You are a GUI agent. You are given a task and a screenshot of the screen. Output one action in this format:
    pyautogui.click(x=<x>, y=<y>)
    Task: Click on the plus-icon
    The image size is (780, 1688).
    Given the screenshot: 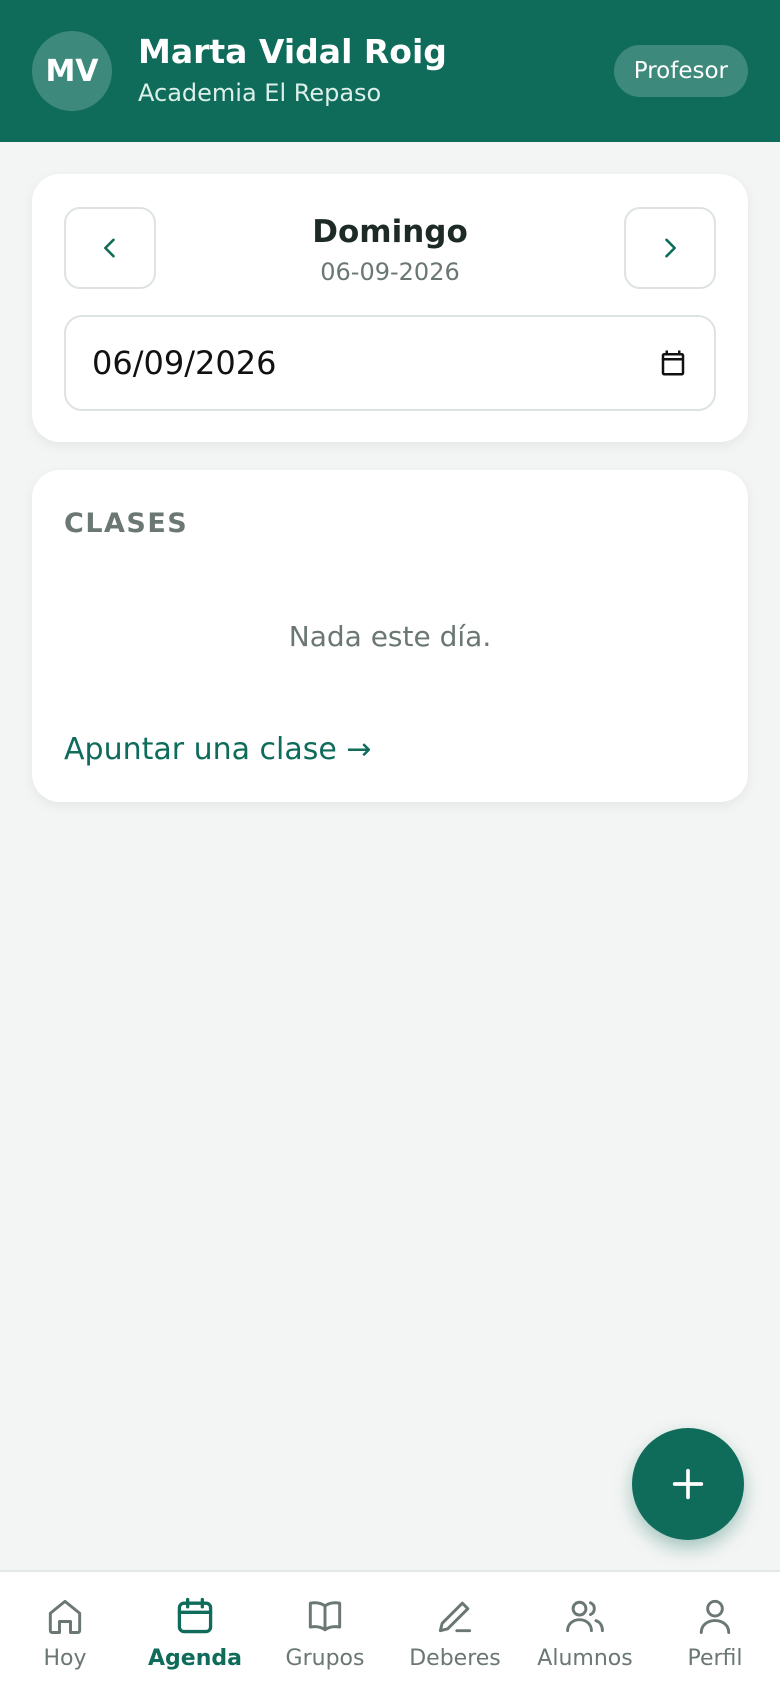 What is the action you would take?
    pyautogui.click(x=688, y=1484)
    